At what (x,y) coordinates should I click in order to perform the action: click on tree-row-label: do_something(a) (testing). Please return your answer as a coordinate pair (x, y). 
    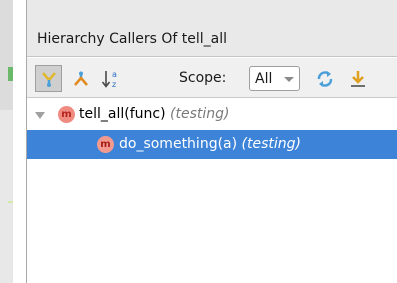
    Looking at the image, I should click on (210, 144).